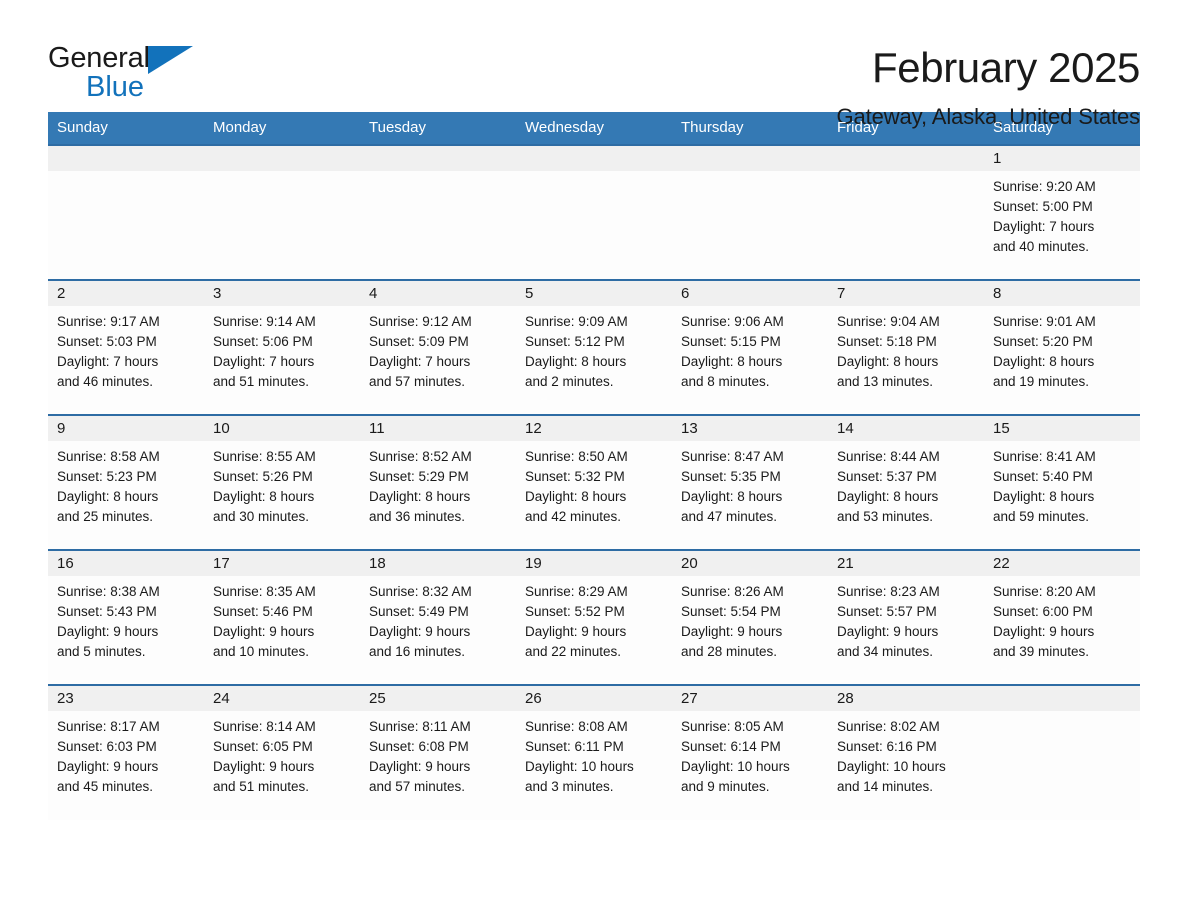 This screenshot has width=1188, height=918. What do you see at coordinates (888, 456) in the screenshot?
I see `sunrise-time: Sunrise: 8:44 AM` at bounding box center [888, 456].